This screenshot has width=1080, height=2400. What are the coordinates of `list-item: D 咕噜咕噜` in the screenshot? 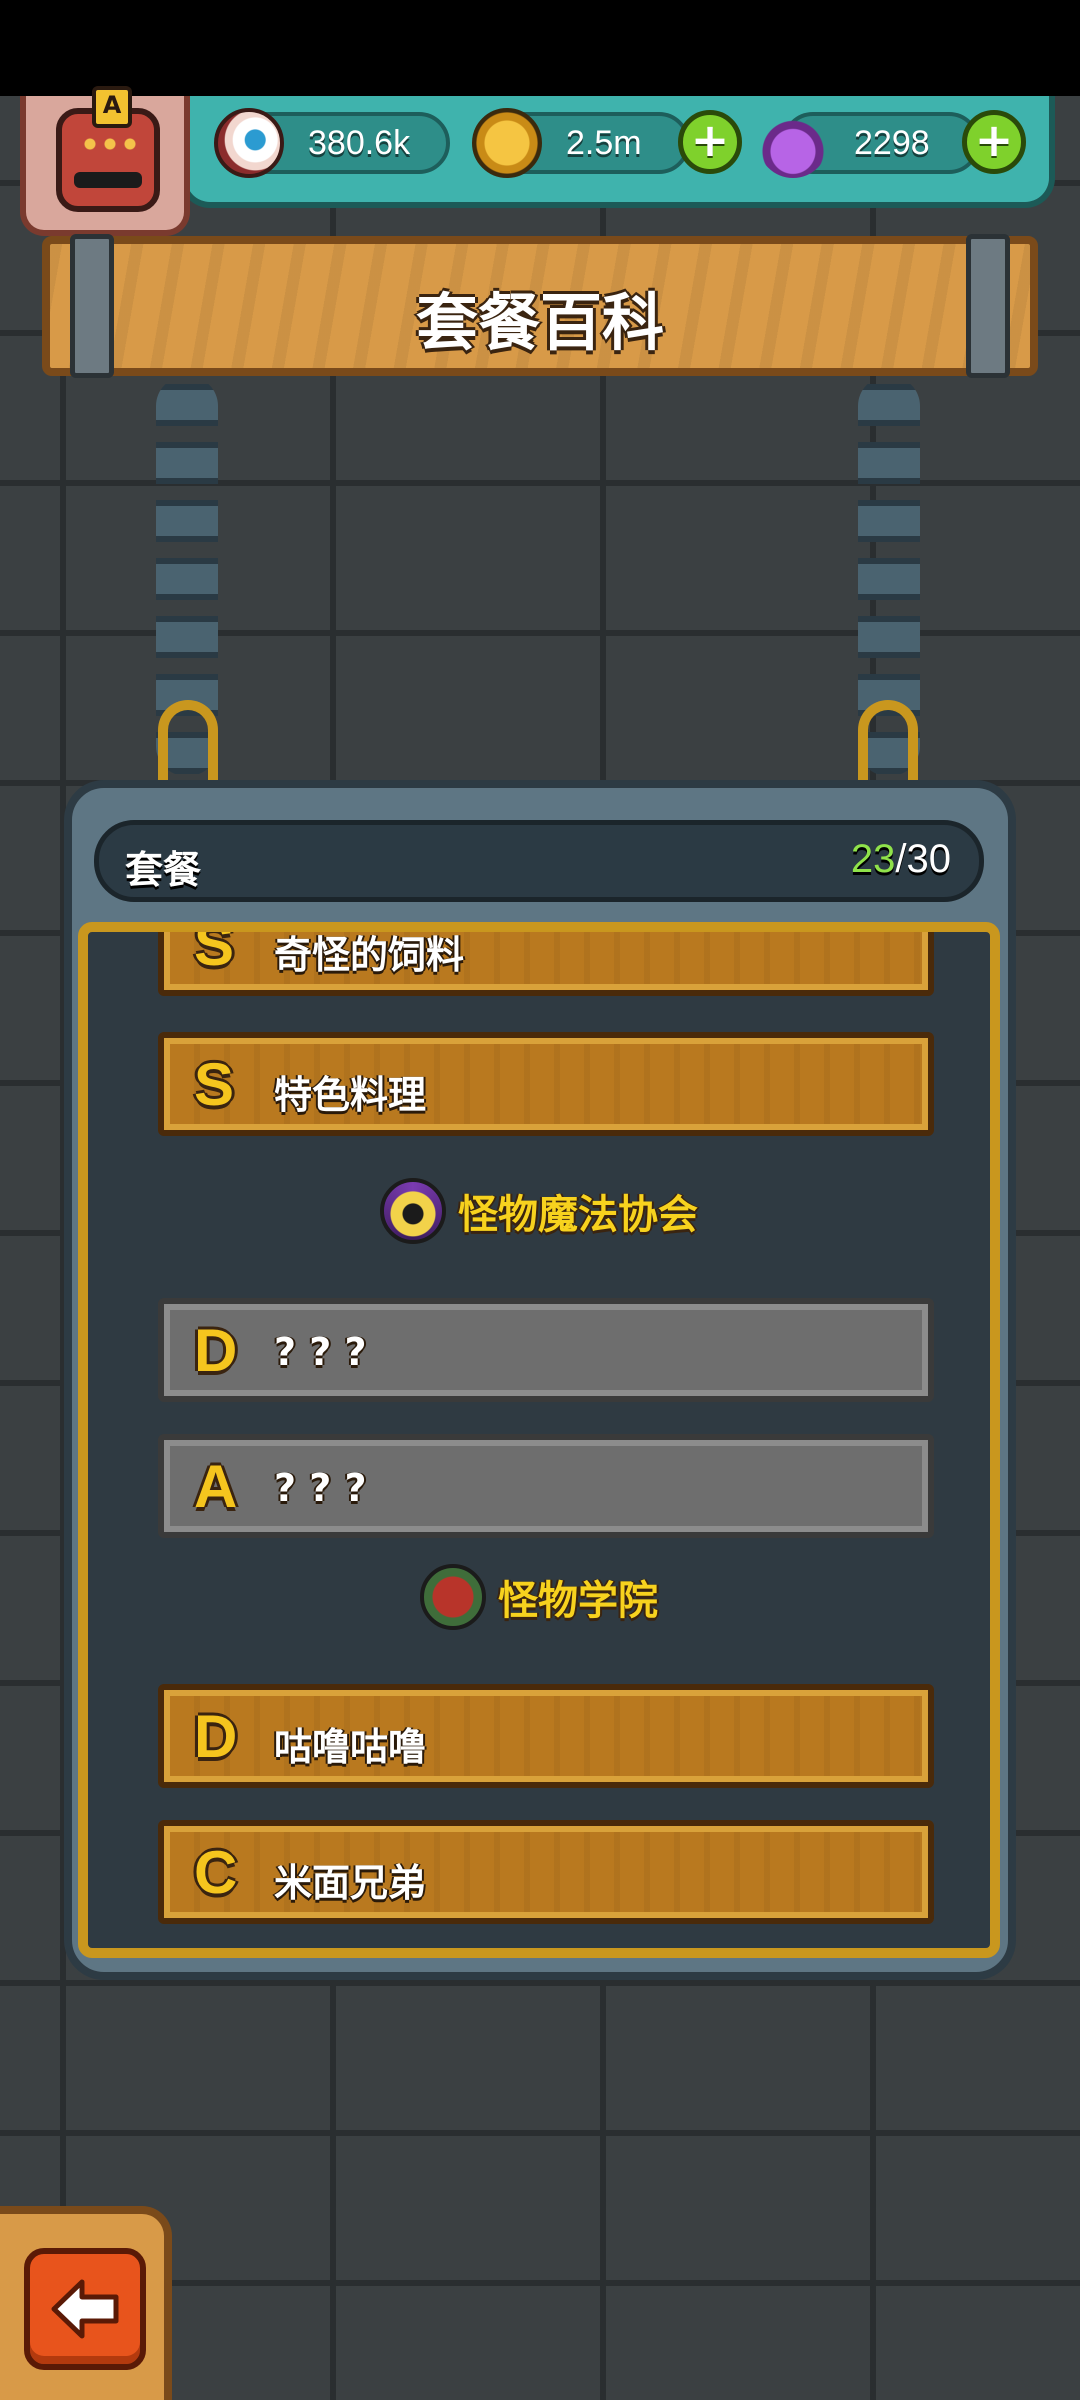 It's located at (546, 1736).